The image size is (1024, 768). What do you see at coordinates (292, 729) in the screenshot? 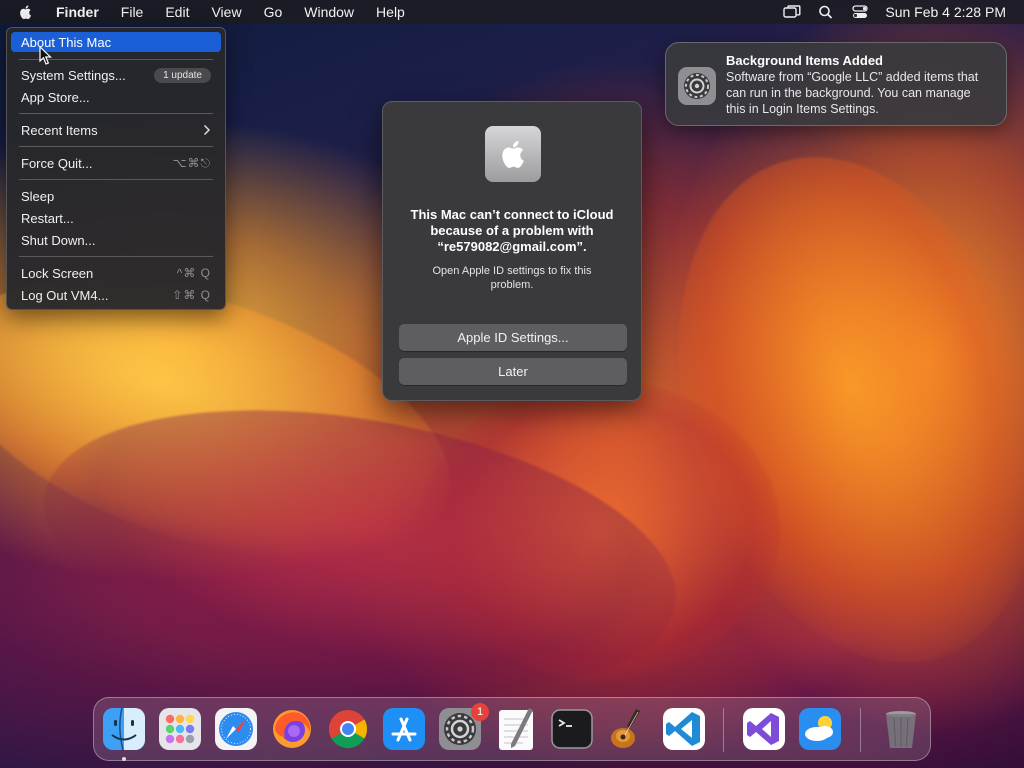
I see `firefox-icon` at bounding box center [292, 729].